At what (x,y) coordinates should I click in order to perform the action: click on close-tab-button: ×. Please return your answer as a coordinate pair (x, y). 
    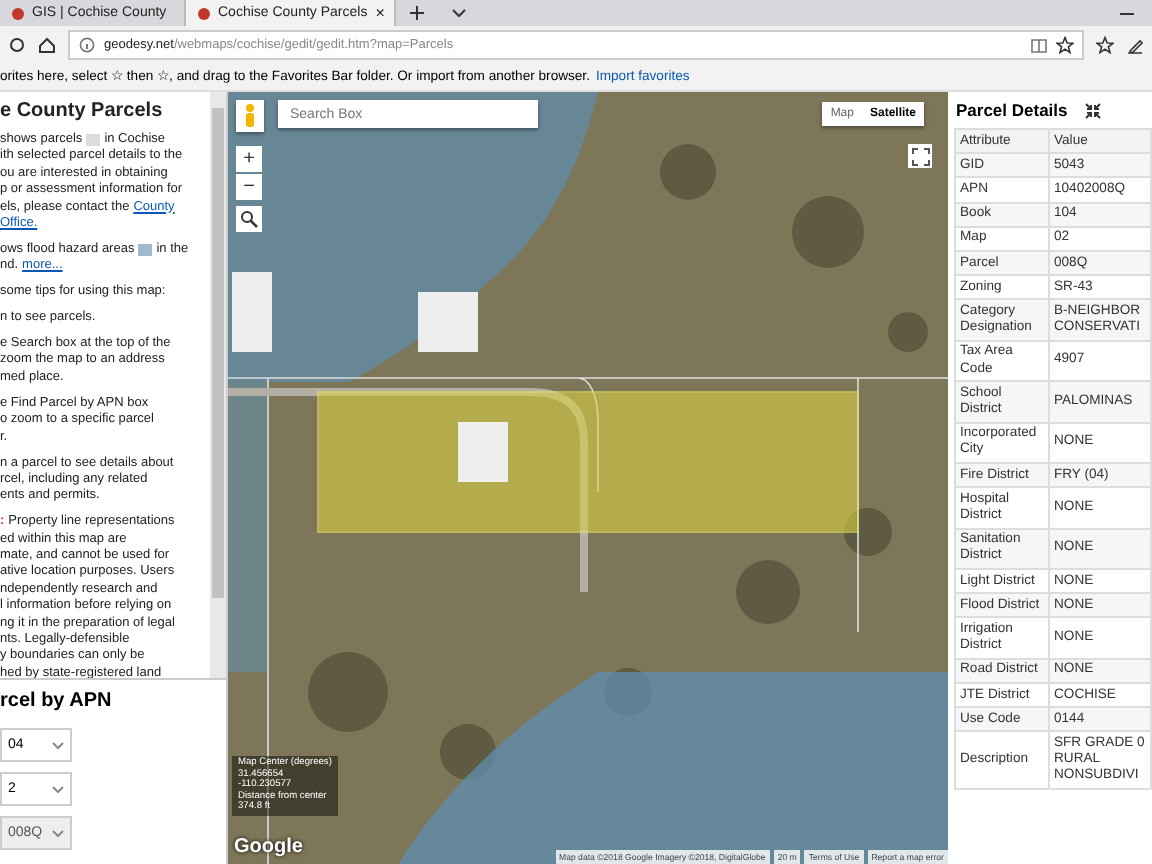
    Looking at the image, I should click on (380, 13).